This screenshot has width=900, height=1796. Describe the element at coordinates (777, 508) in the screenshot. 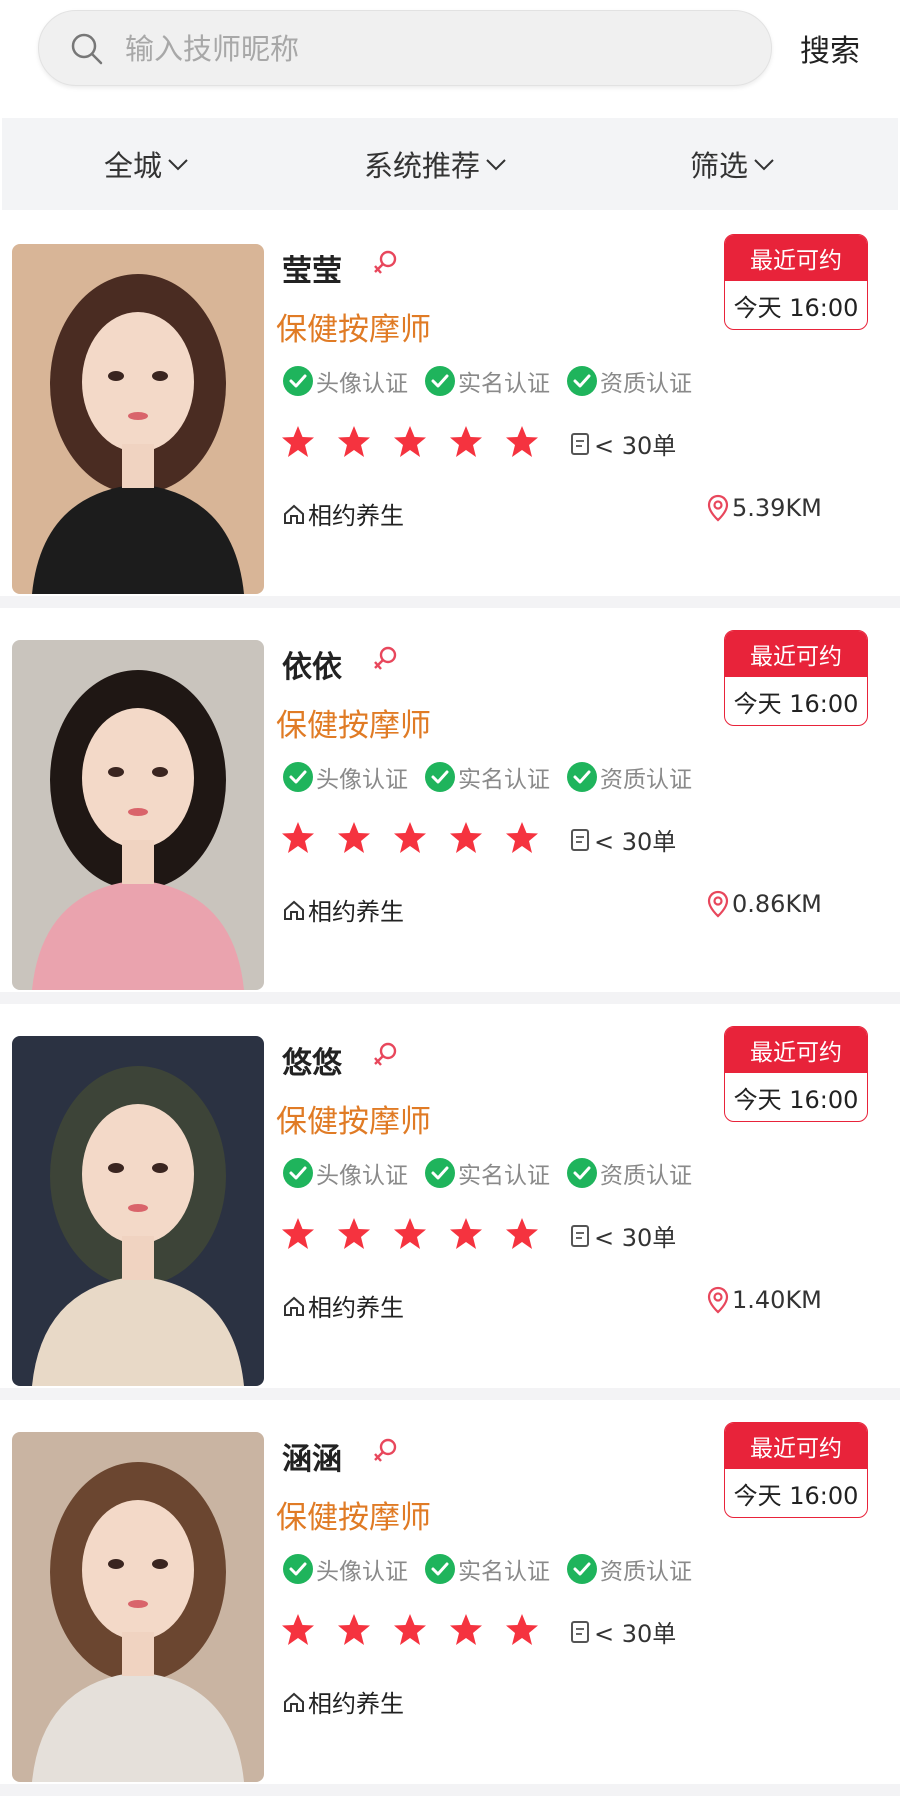

I see `distance-label: 5.39KM` at that location.